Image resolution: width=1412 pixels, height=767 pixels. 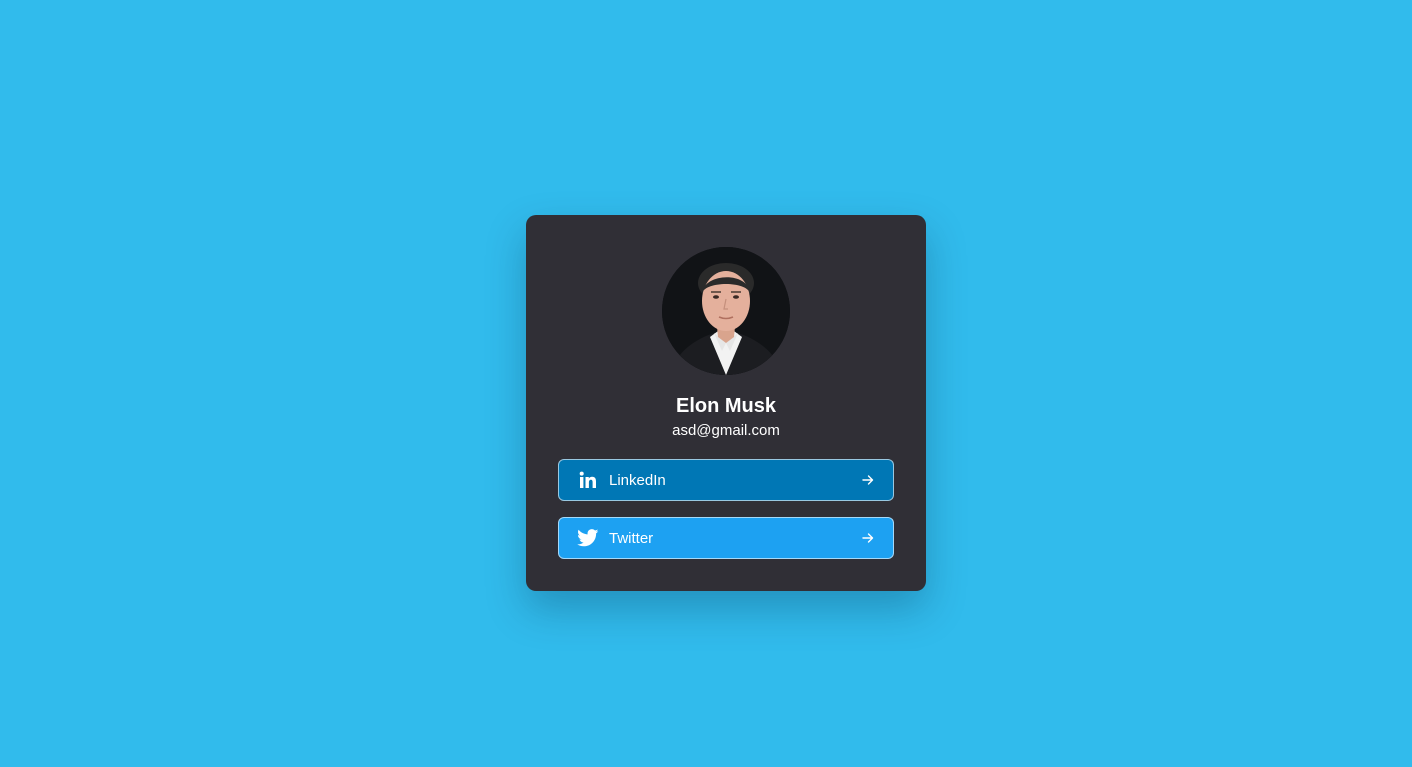 I want to click on profile-photo, so click(x=726, y=311).